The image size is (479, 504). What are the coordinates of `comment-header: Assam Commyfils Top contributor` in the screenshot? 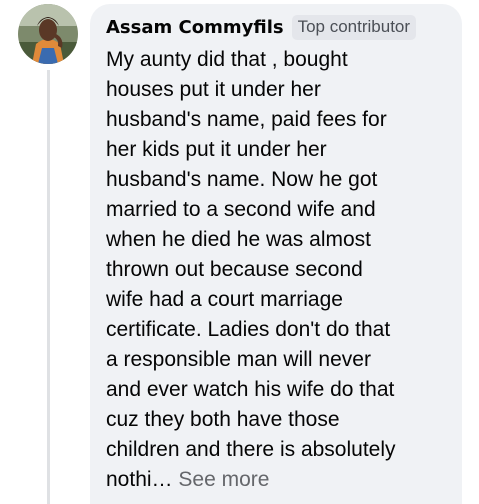 It's located at (277, 27).